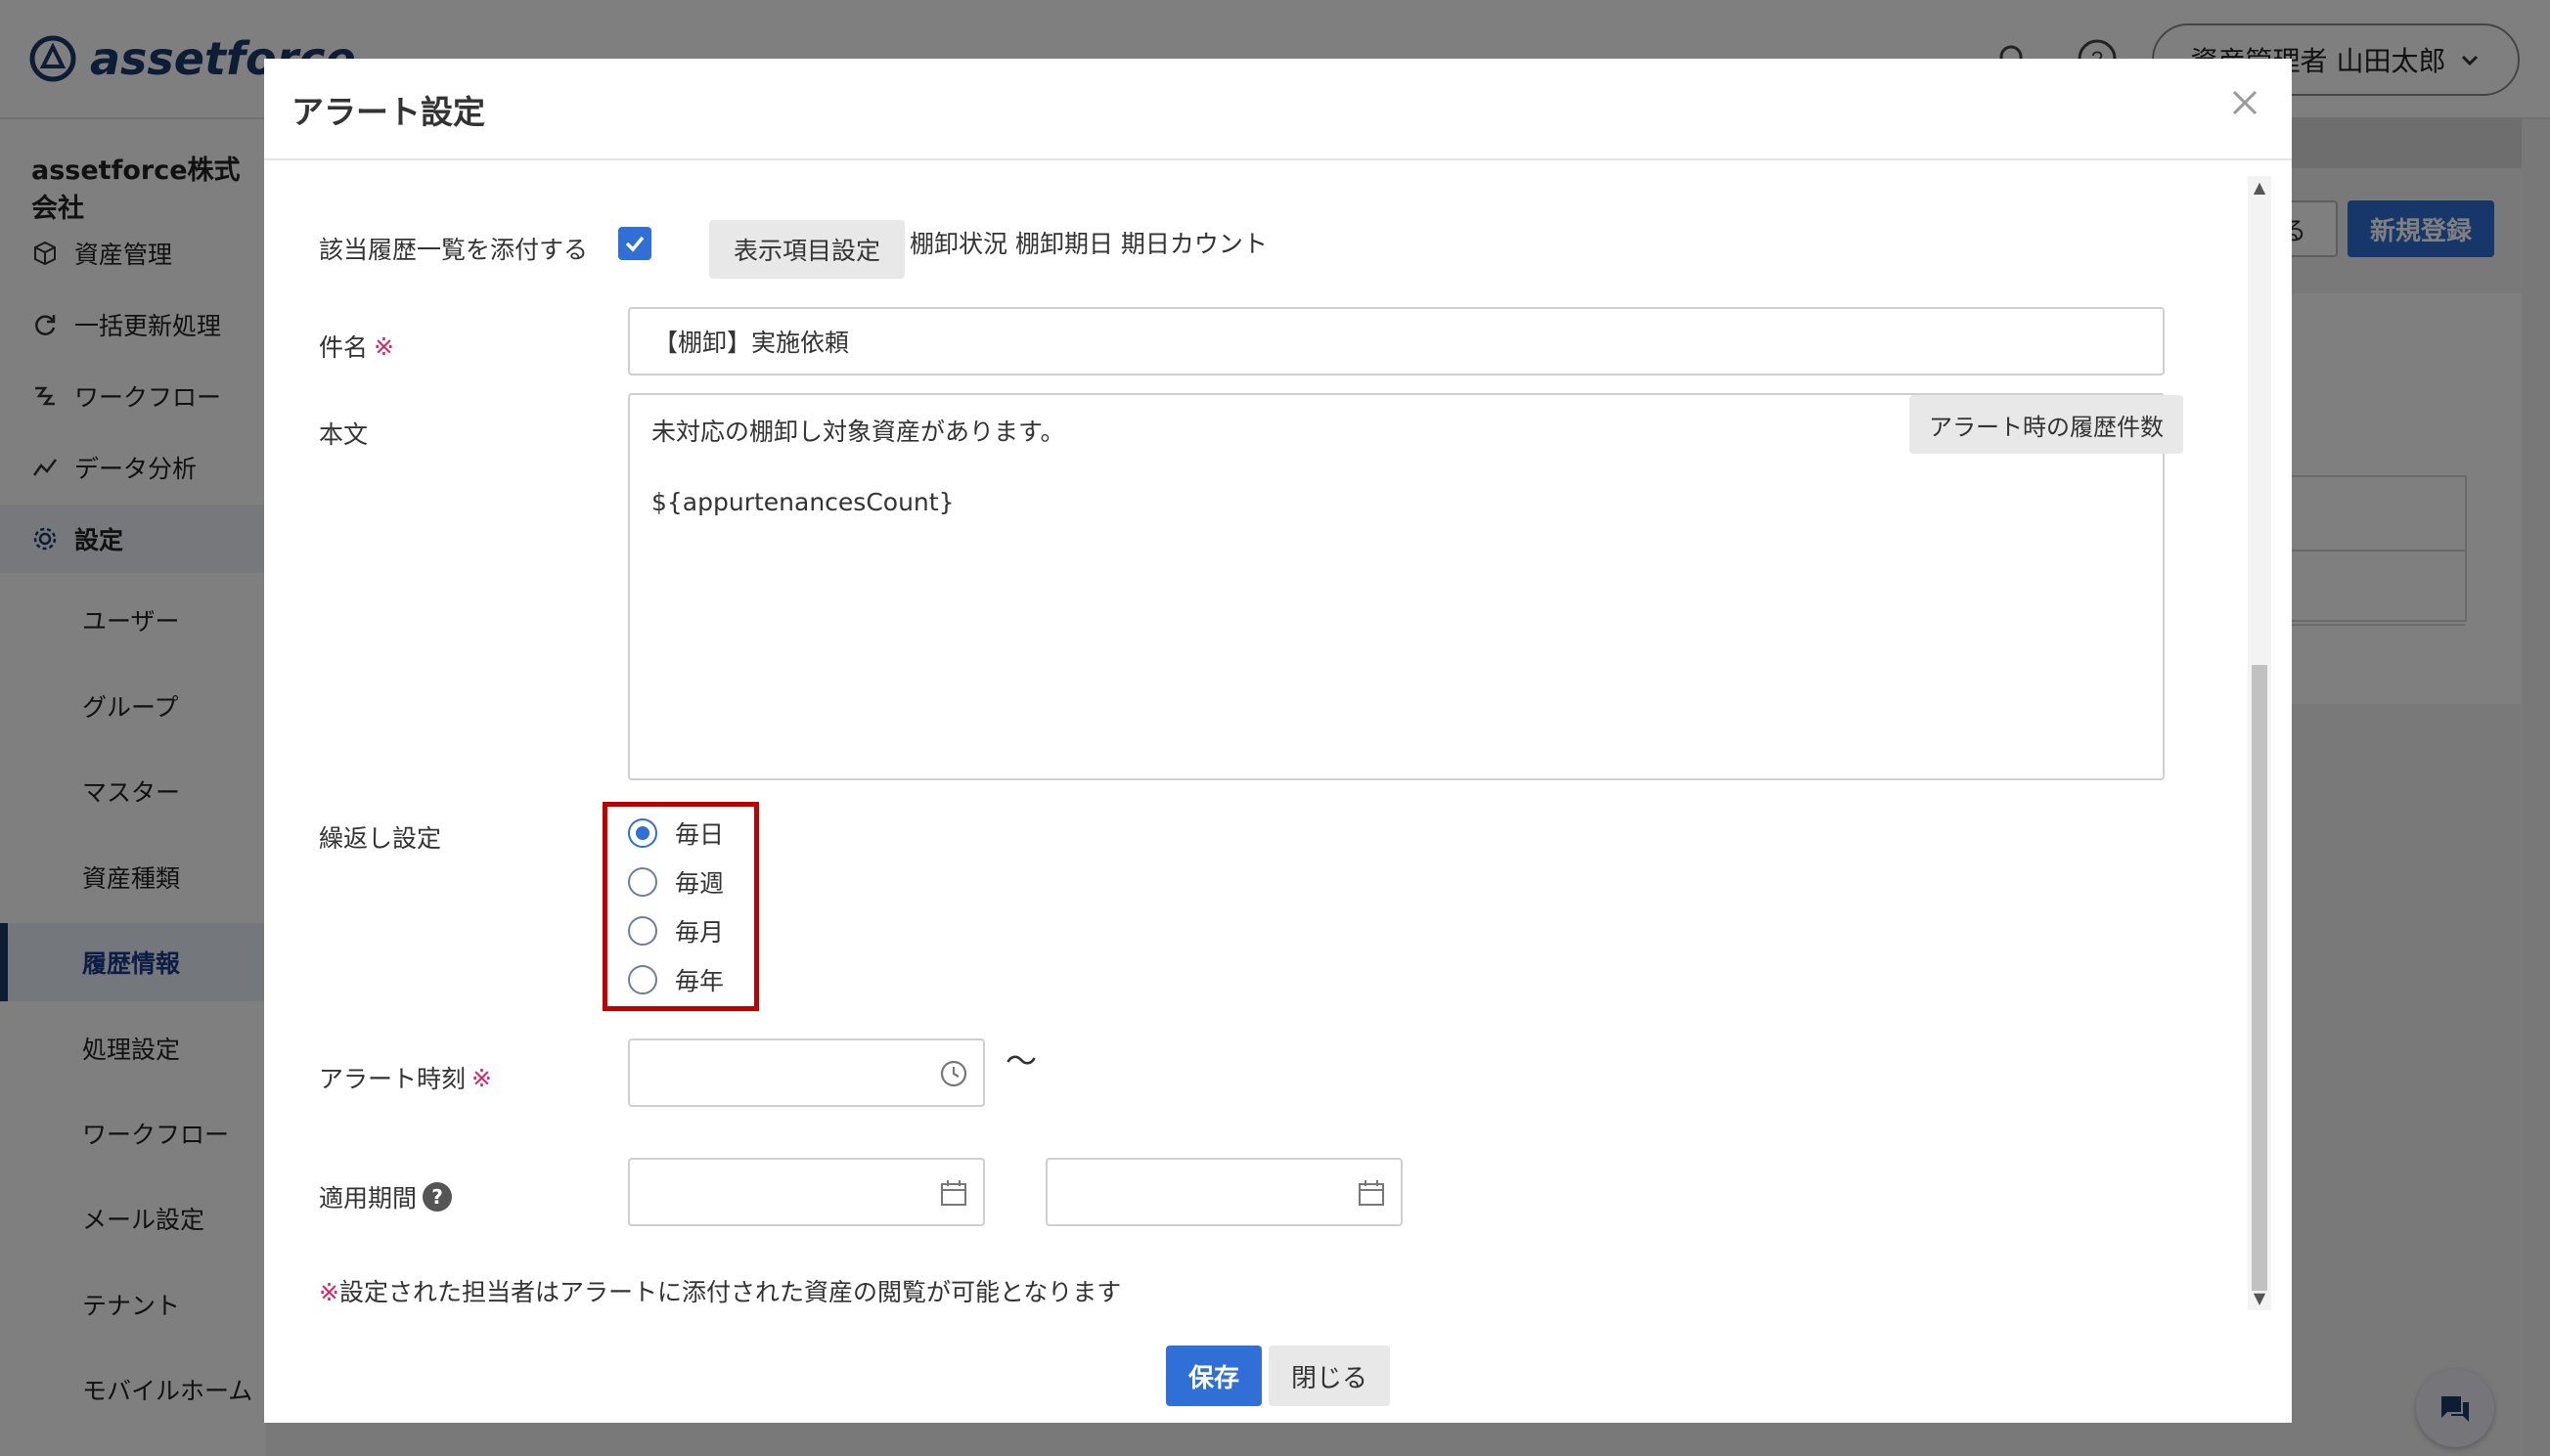  Describe the element at coordinates (393, 1079) in the screenshot. I see `alert-time-label-text: アラート時刻` at that location.